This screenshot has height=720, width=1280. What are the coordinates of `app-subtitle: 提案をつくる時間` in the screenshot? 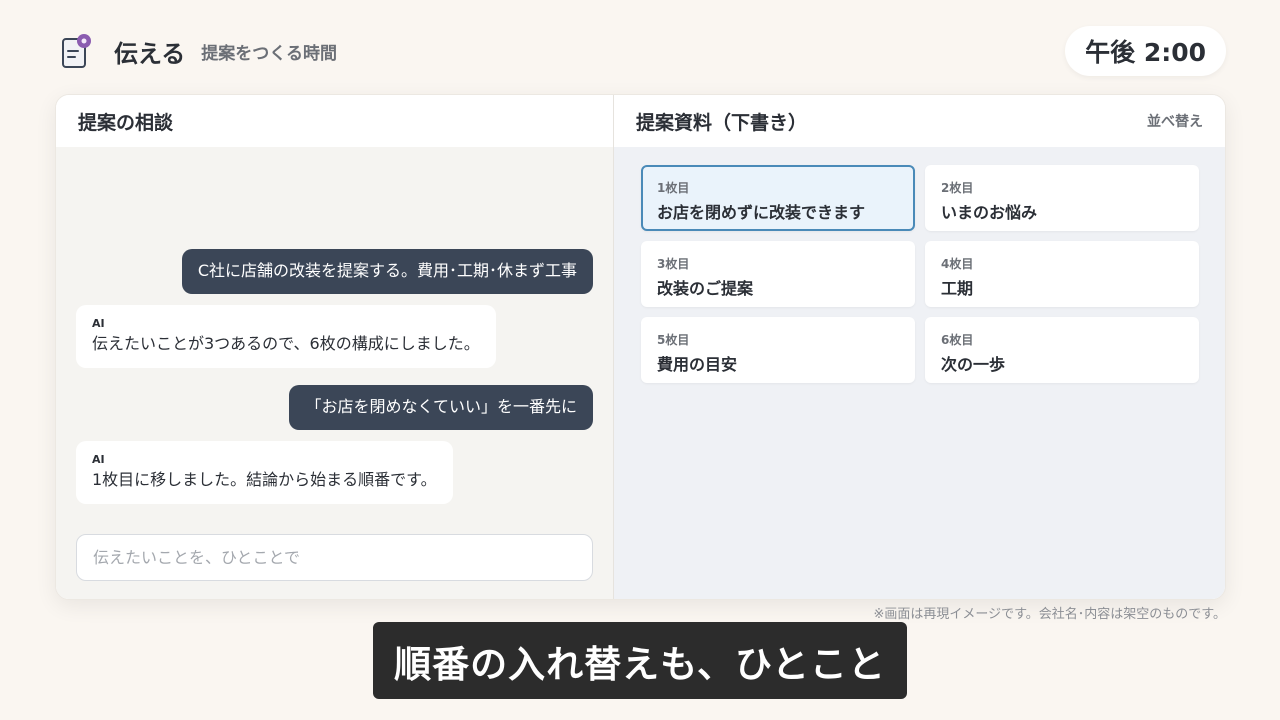 It's located at (269, 53).